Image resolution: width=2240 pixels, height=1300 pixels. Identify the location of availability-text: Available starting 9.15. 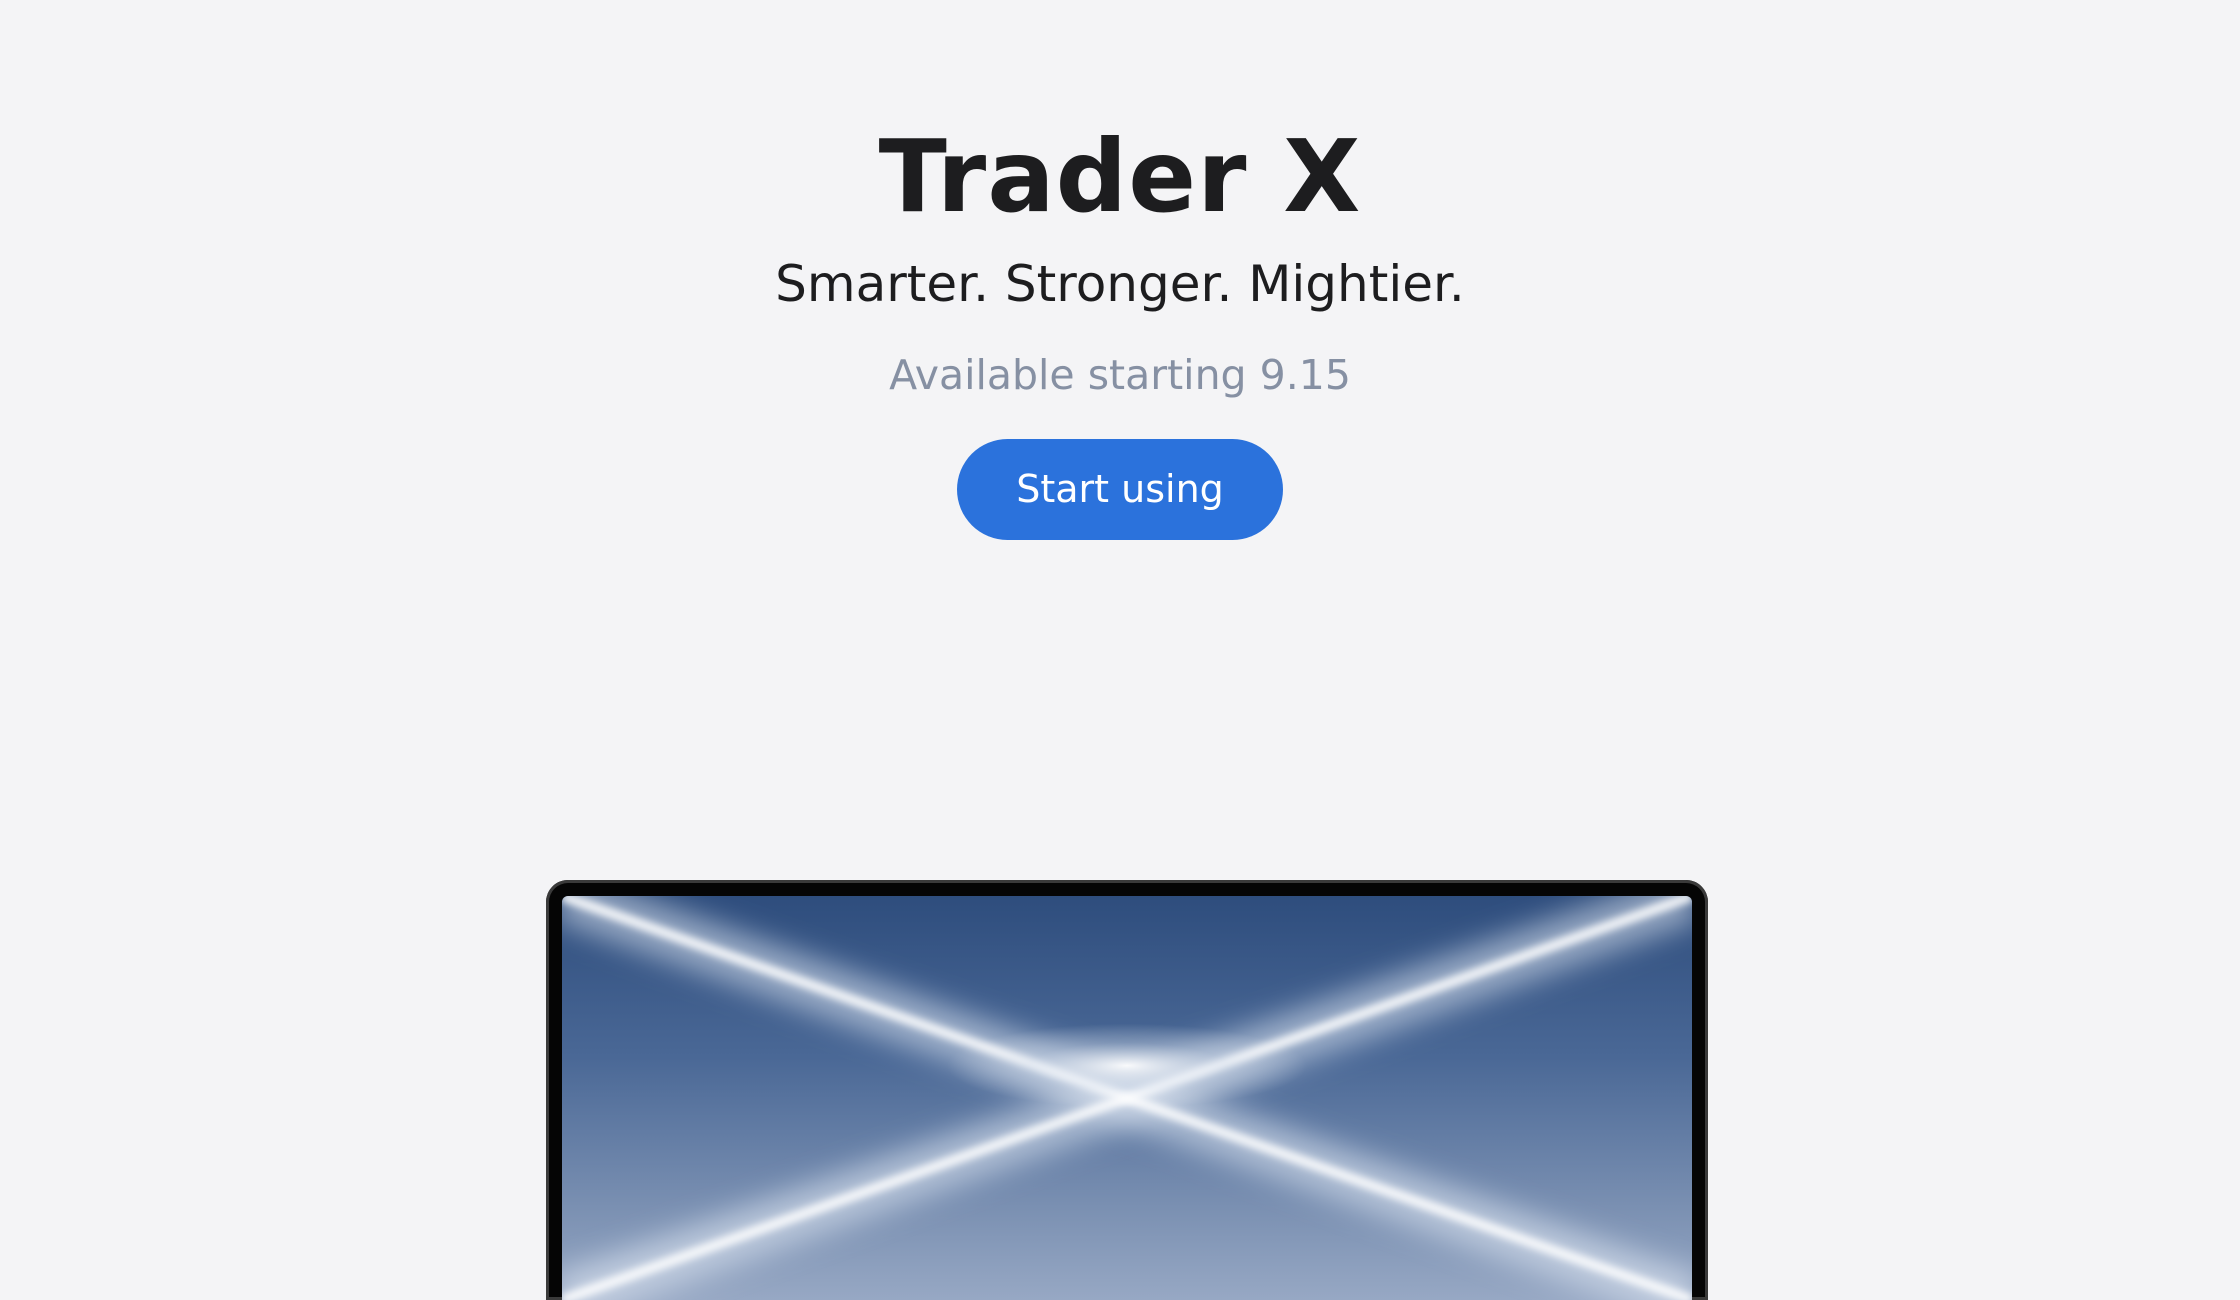
(1120, 375).